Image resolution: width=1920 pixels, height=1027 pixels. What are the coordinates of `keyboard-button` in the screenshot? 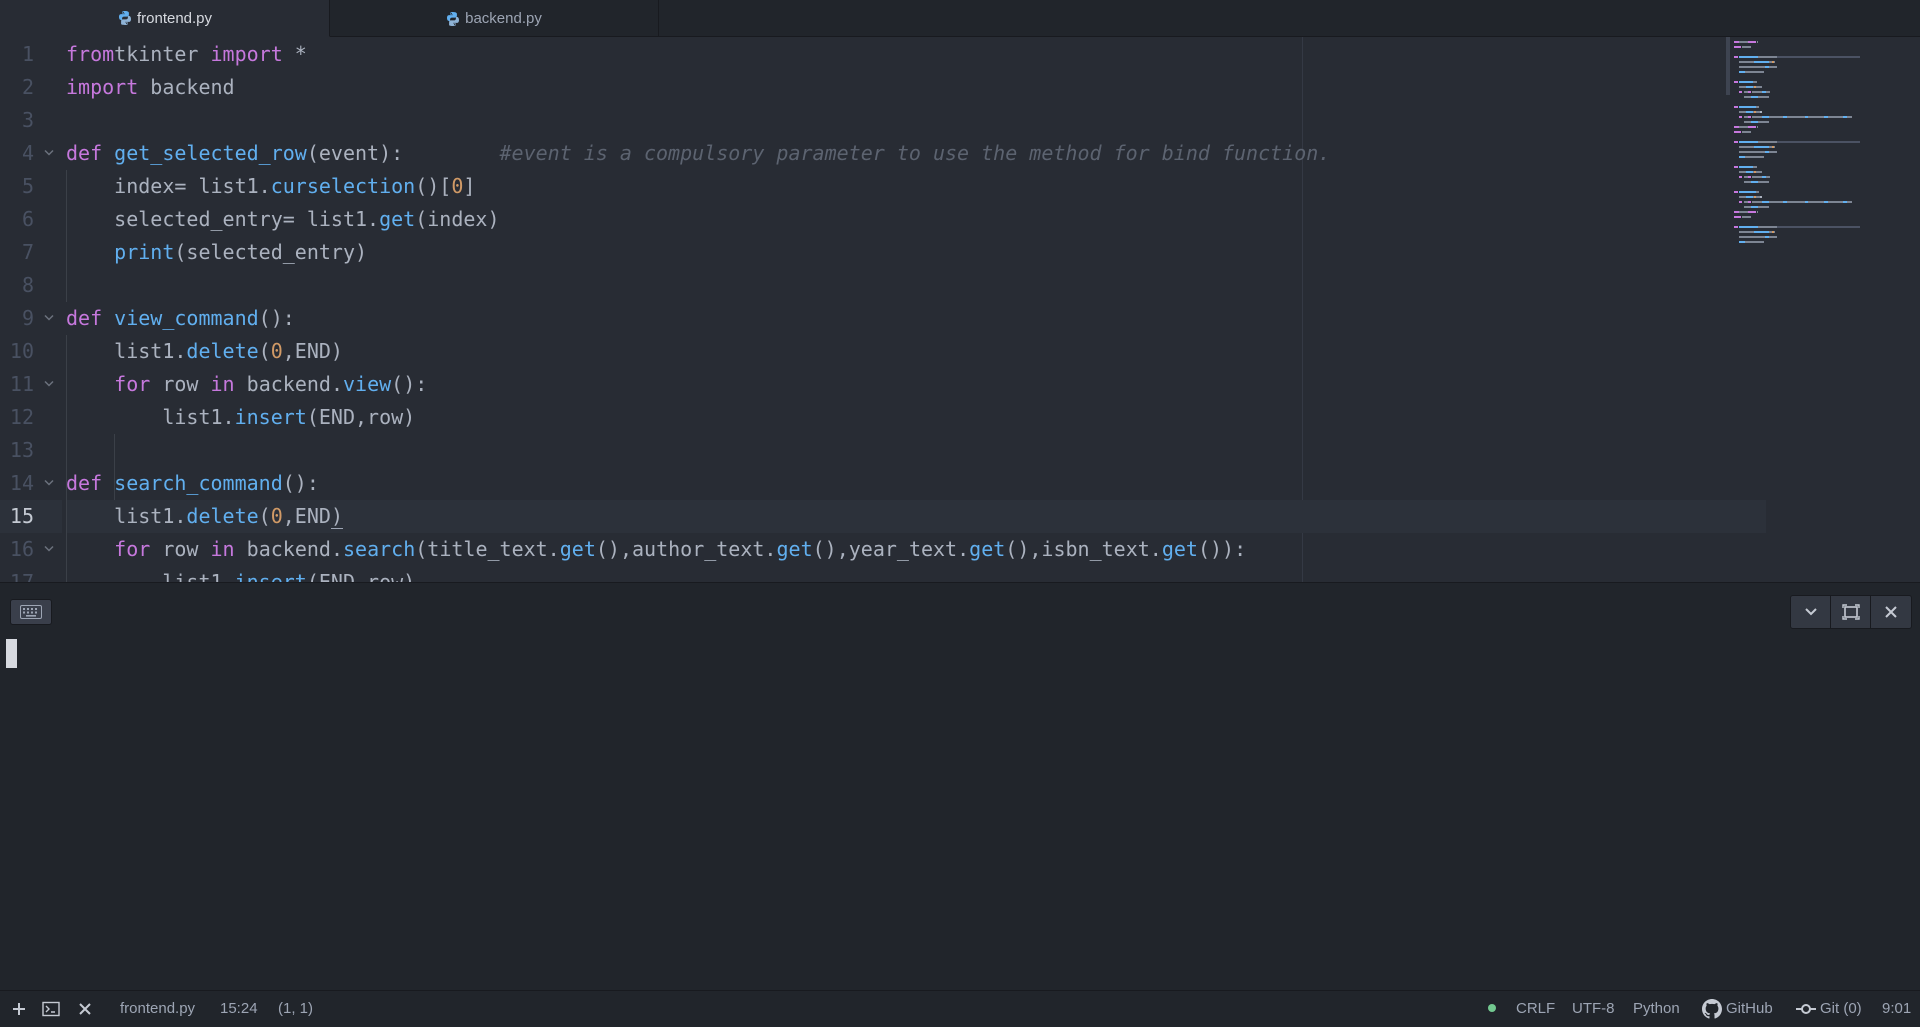 It's located at (31, 612).